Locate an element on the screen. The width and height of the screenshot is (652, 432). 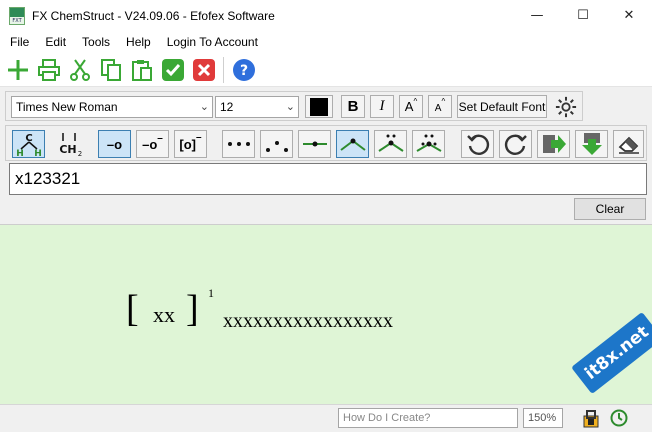
app-logo-icon is located at coordinates (17, 15).